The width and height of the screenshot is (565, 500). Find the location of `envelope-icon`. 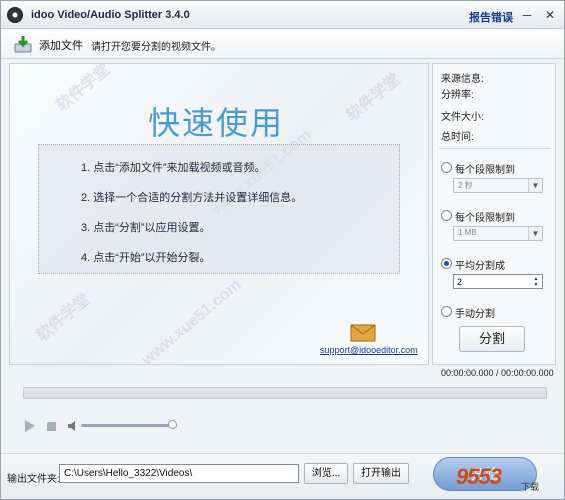

envelope-icon is located at coordinates (363, 333).